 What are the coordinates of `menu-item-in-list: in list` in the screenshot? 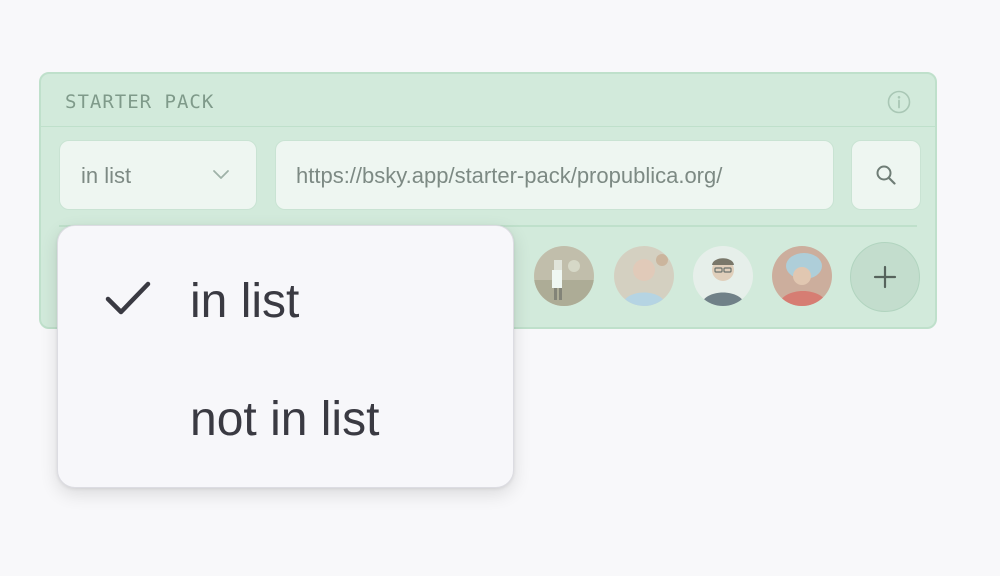 It's located at (285, 298).